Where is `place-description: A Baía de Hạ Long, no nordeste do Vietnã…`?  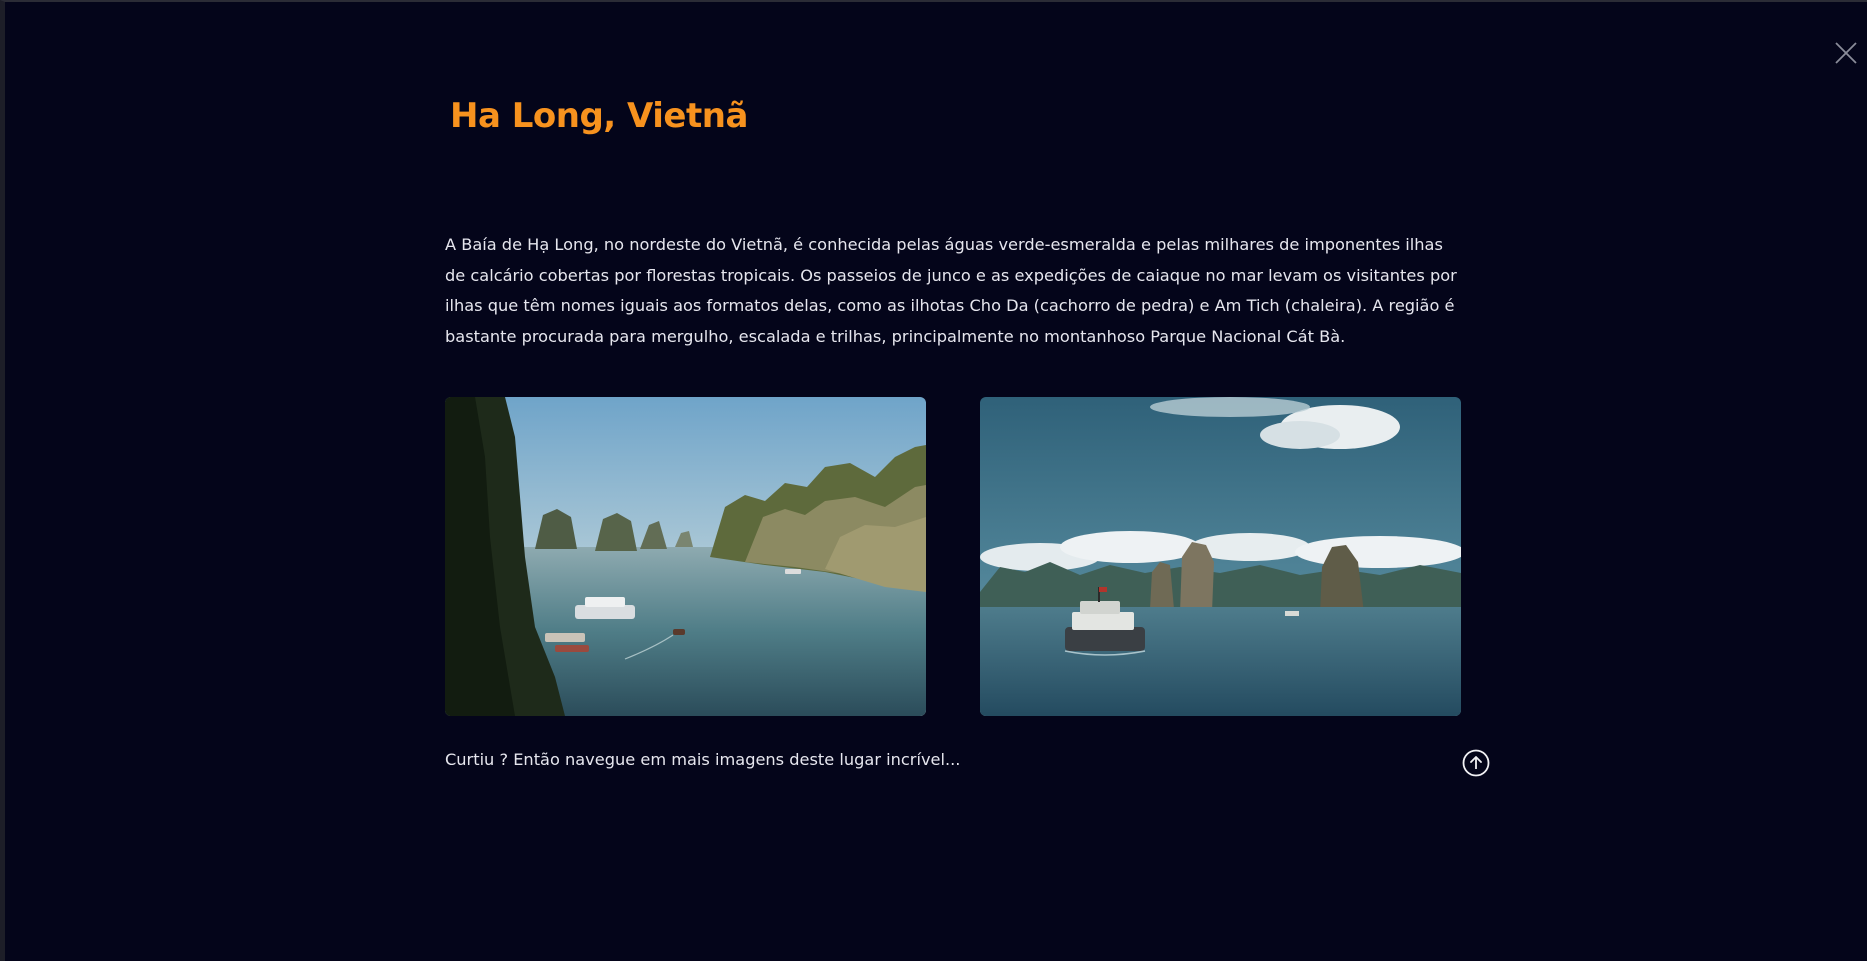
place-description: A Baía de Hạ Long, no nordeste do Vietnã… is located at coordinates (951, 291).